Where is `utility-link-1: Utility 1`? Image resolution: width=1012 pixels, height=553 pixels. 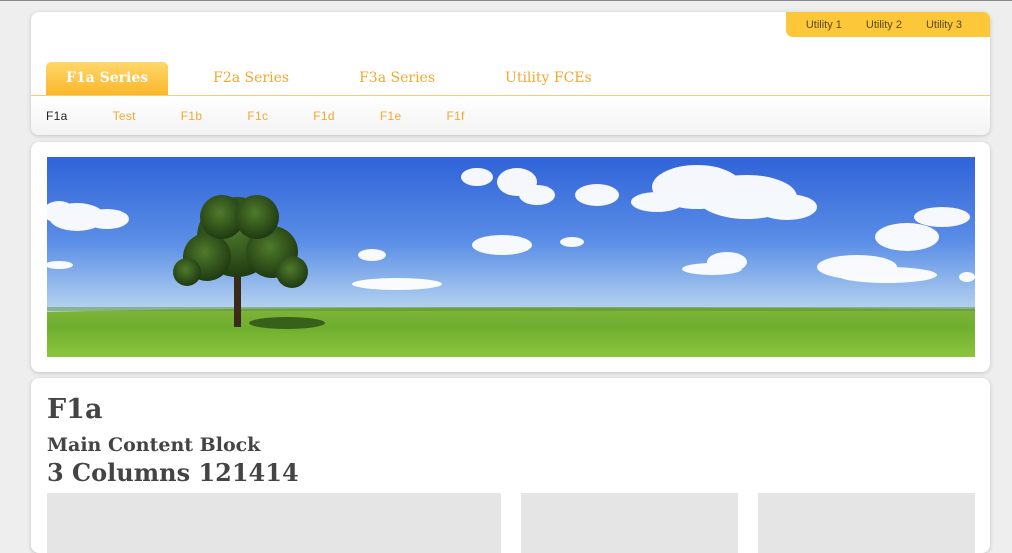
utility-link-1: Utility 1 is located at coordinates (823, 25).